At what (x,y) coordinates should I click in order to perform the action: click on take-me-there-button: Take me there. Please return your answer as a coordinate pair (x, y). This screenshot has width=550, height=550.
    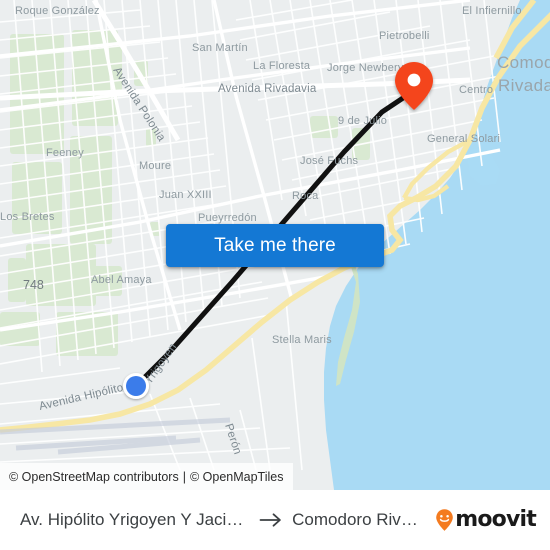
    Looking at the image, I should click on (275, 245).